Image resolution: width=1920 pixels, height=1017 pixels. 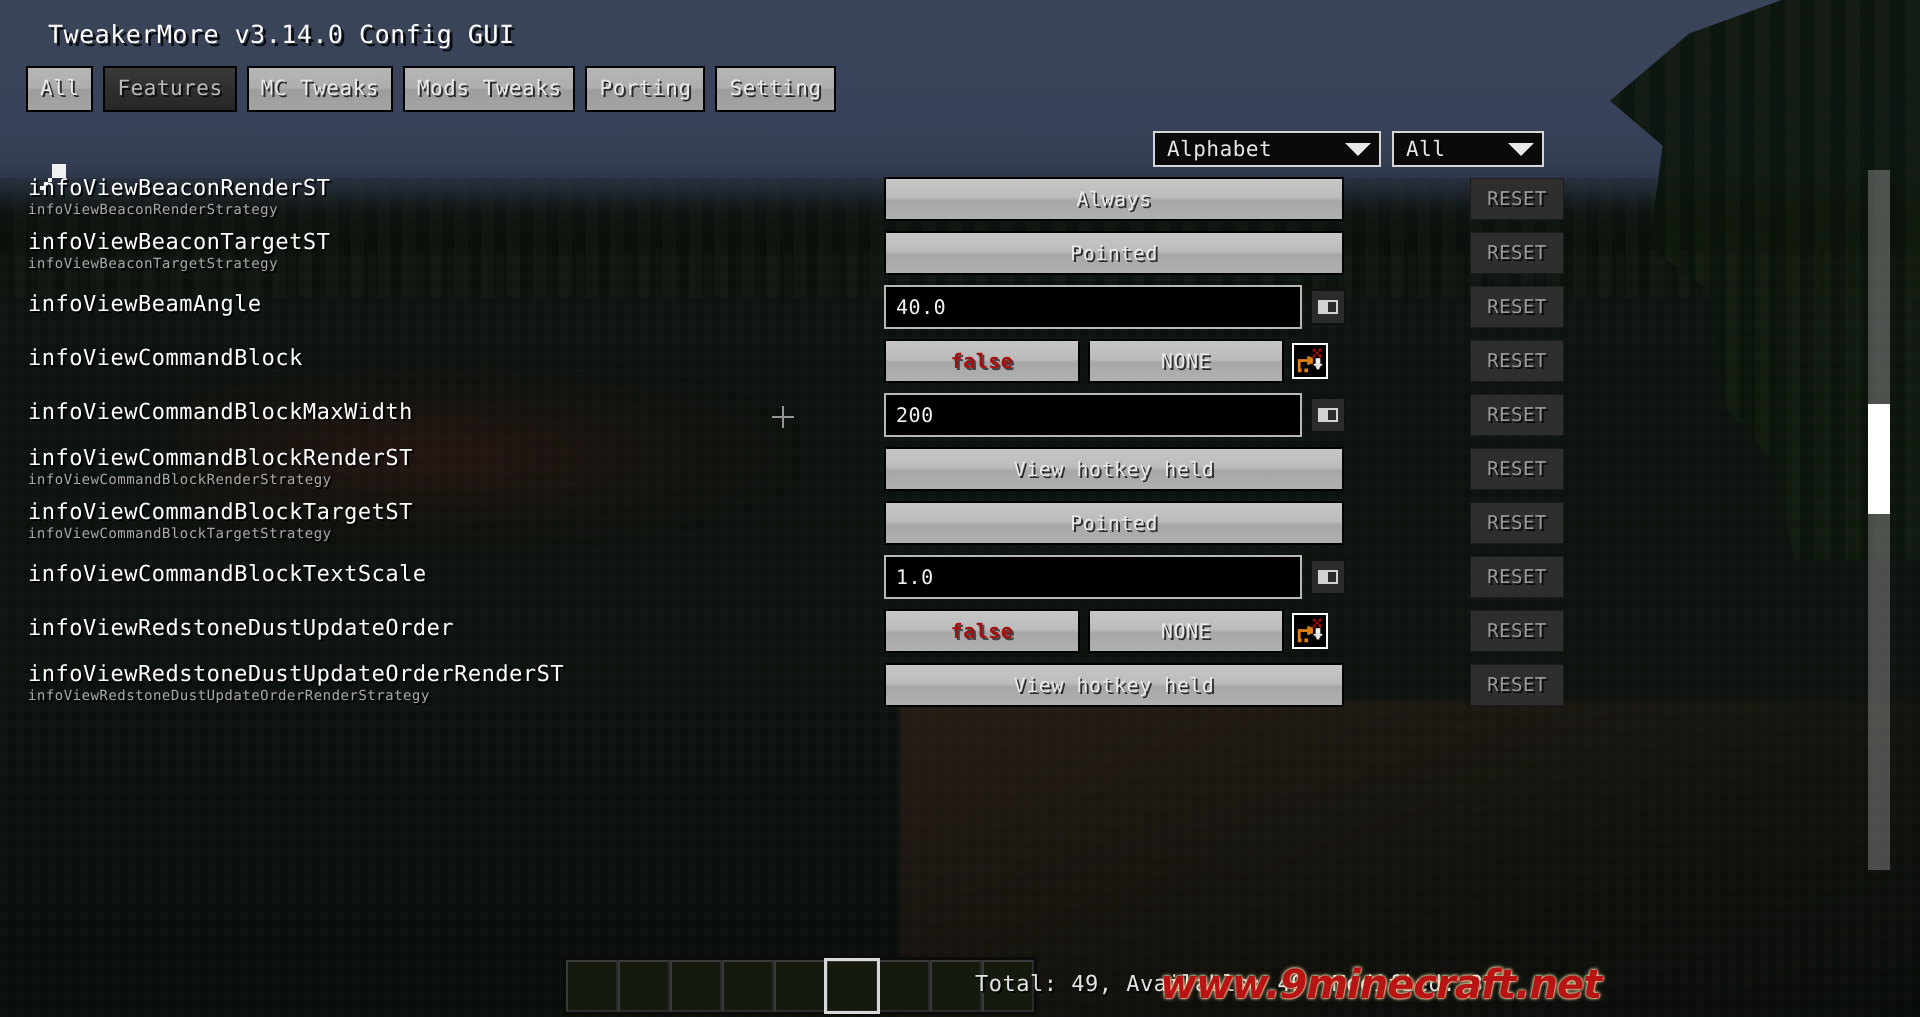 What do you see at coordinates (170, 89) in the screenshot?
I see `tab-features: Features` at bounding box center [170, 89].